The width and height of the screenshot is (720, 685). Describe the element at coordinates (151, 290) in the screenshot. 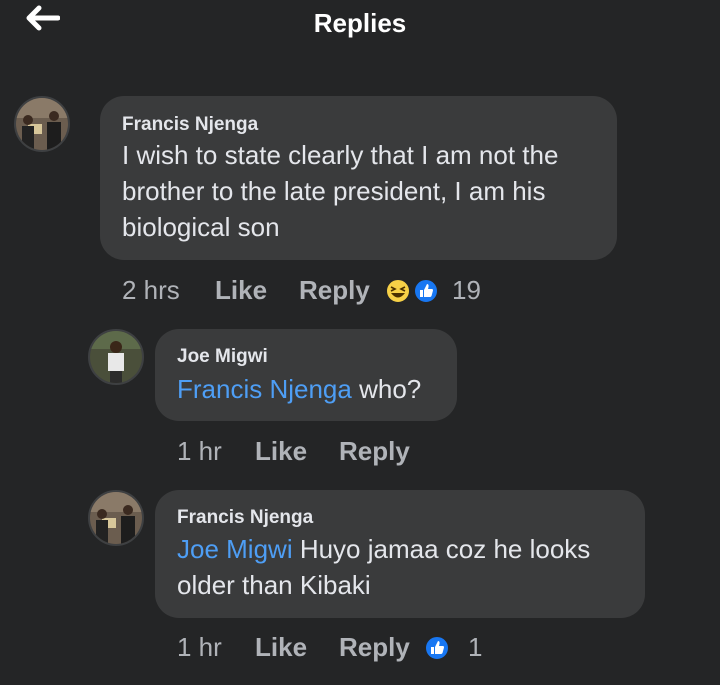

I see `comment-time: 2 hrs` at that location.